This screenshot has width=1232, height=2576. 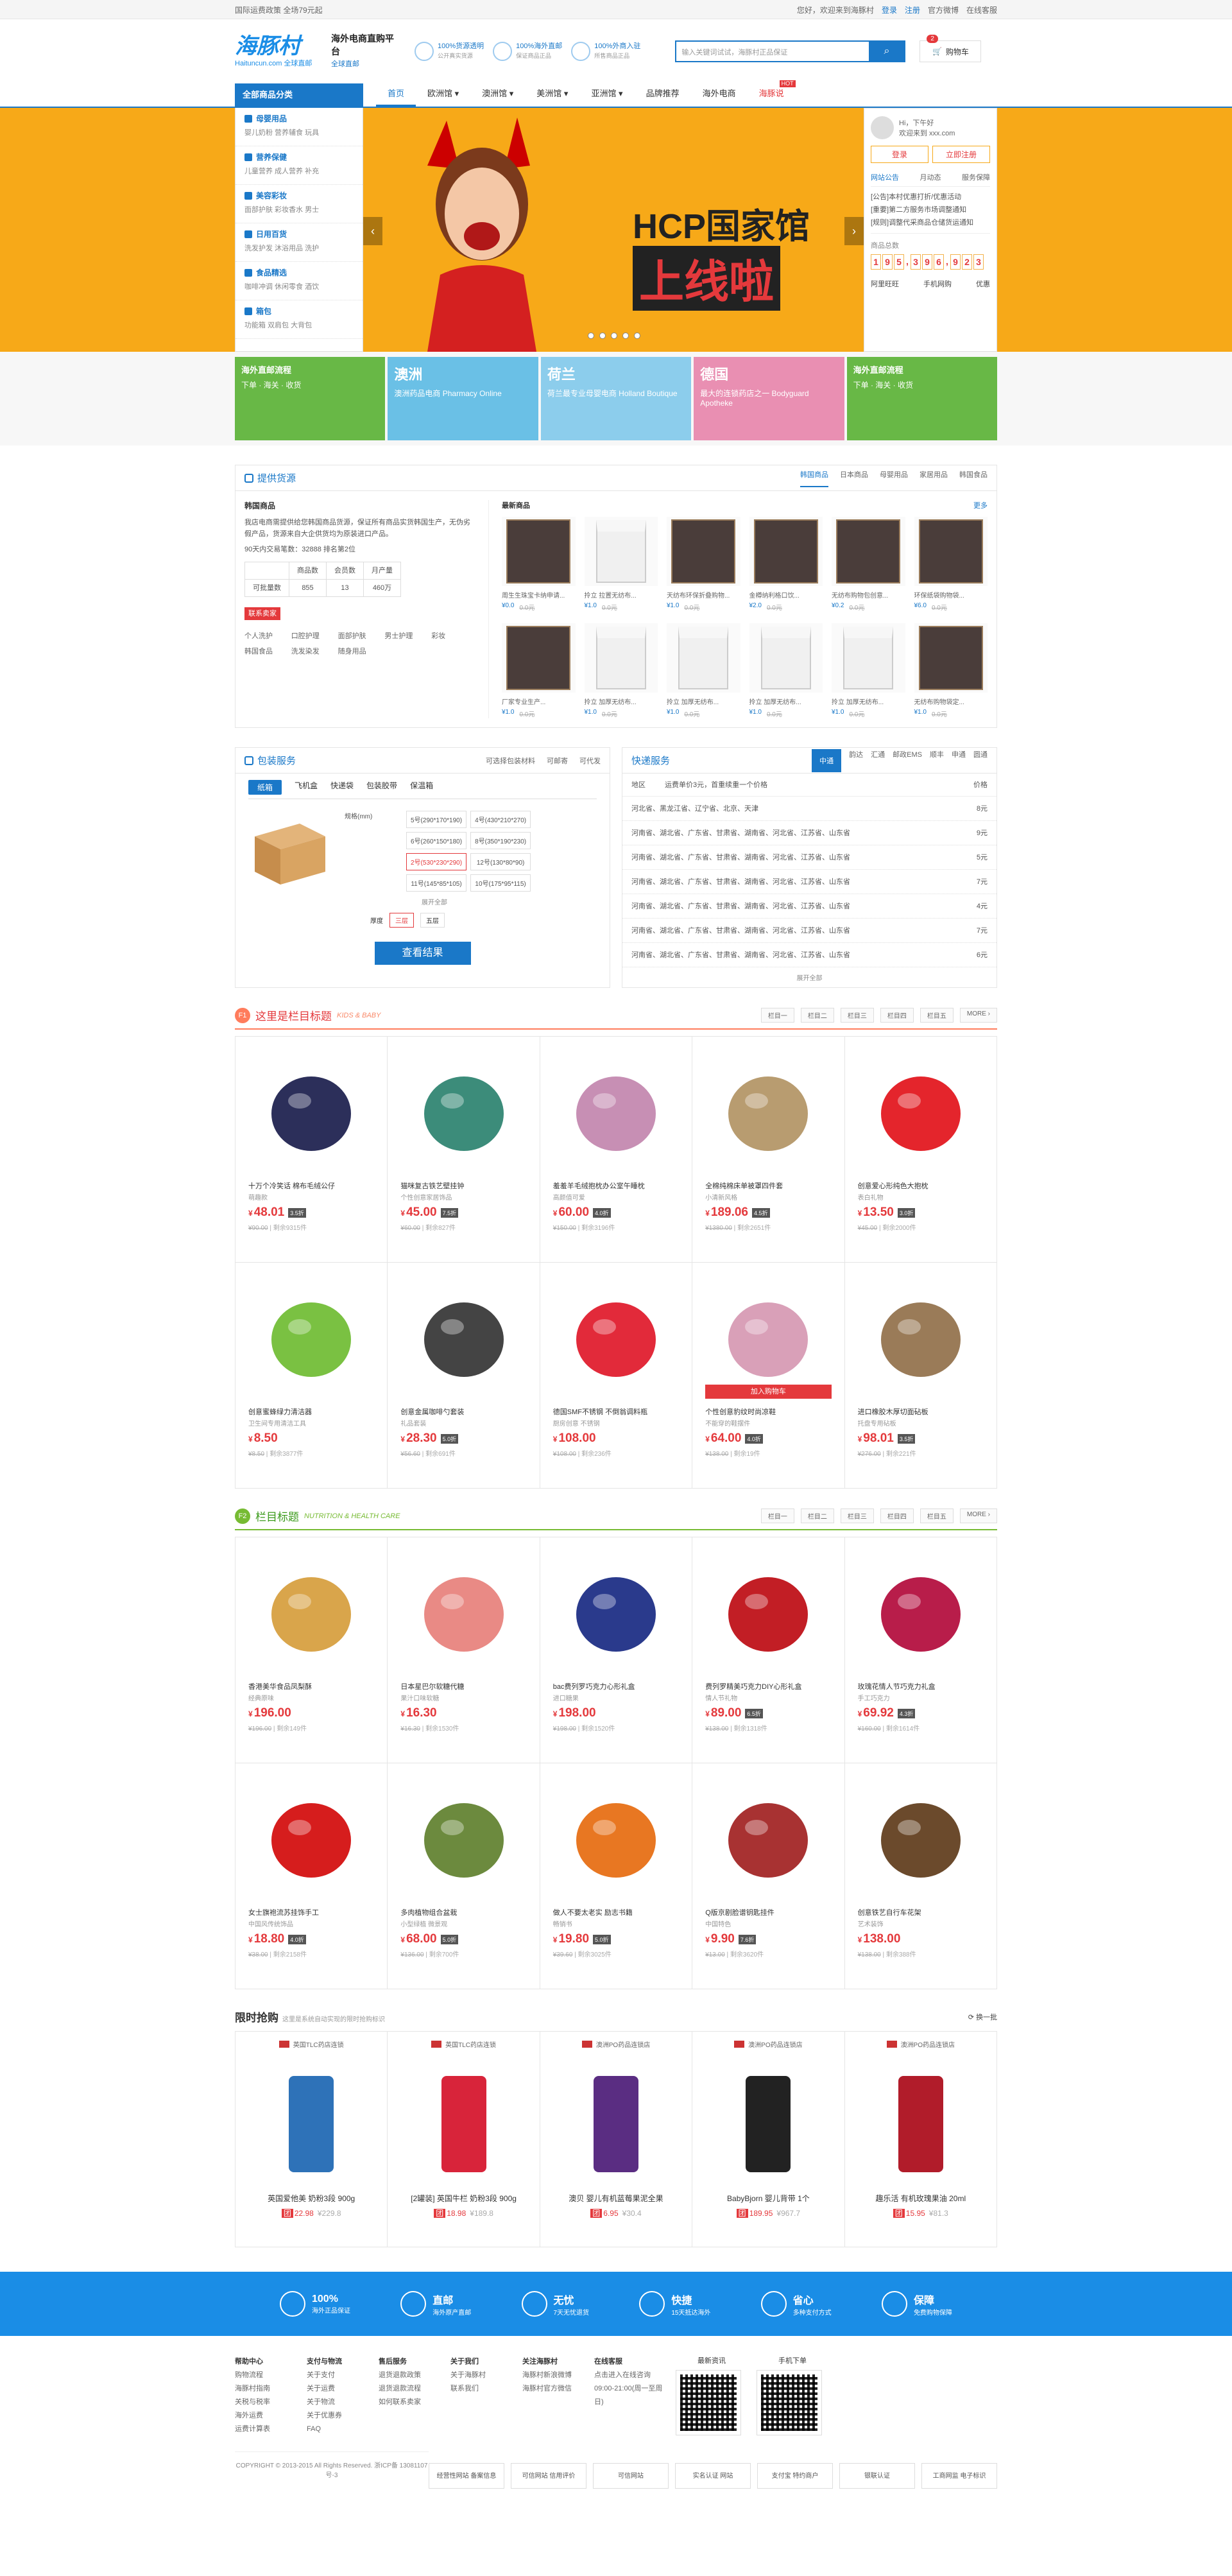 What do you see at coordinates (555, 2304) in the screenshot?
I see `service-item: 无忧 7天无忧退货` at bounding box center [555, 2304].